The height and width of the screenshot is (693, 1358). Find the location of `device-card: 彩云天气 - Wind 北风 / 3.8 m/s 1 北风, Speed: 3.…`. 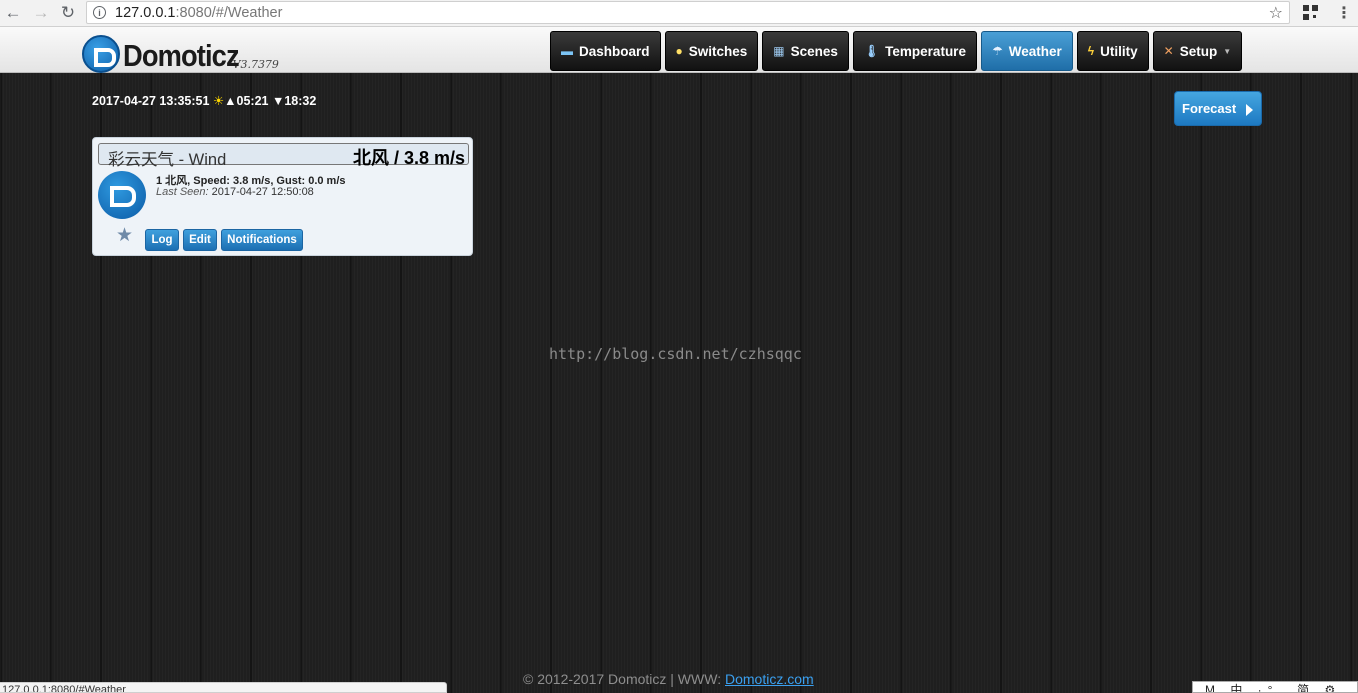

device-card: 彩云天气 - Wind 北风 / 3.8 m/s 1 北风, Speed: 3.… is located at coordinates (282, 196).